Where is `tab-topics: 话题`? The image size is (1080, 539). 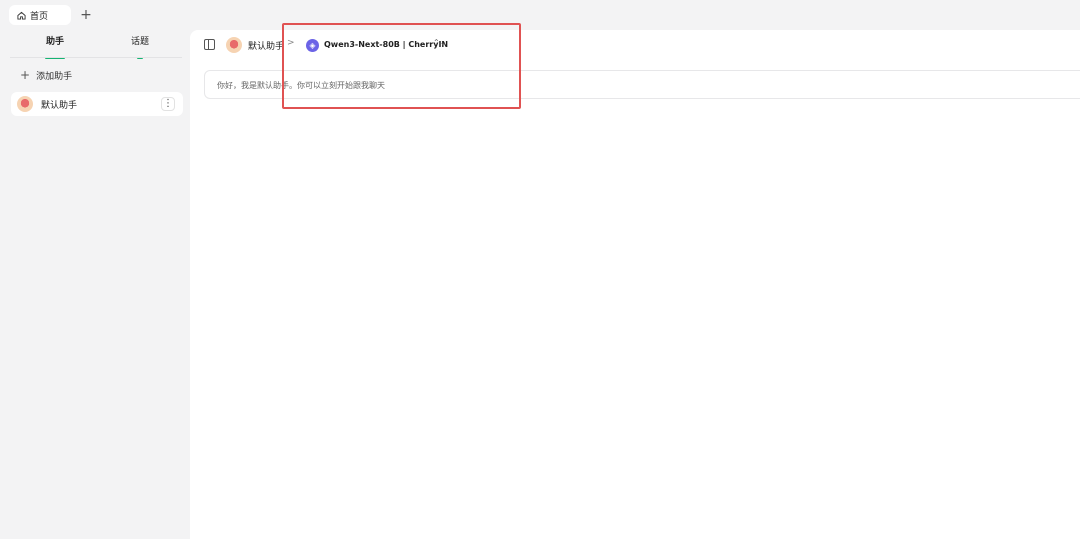
tab-topics: 话题 is located at coordinates (140, 47).